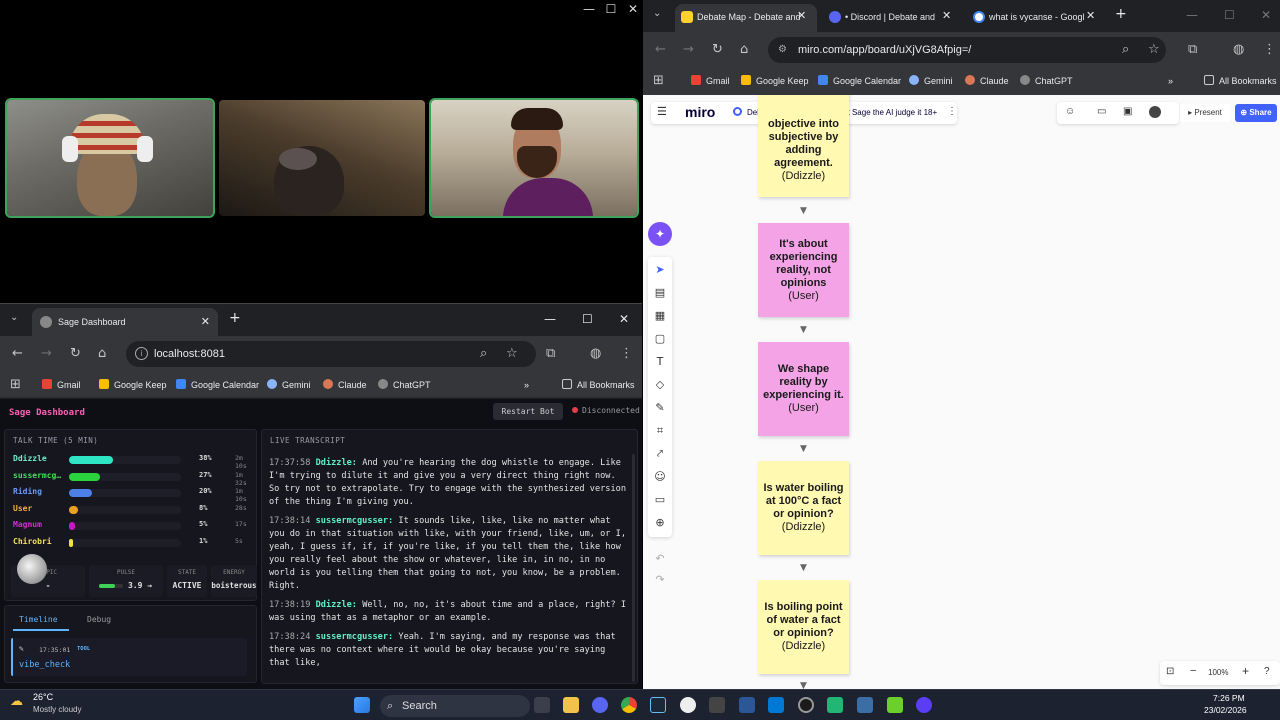 This screenshot has width=1280, height=720. What do you see at coordinates (1256, 113) in the screenshot?
I see `share-button: ⊕ Share` at bounding box center [1256, 113].